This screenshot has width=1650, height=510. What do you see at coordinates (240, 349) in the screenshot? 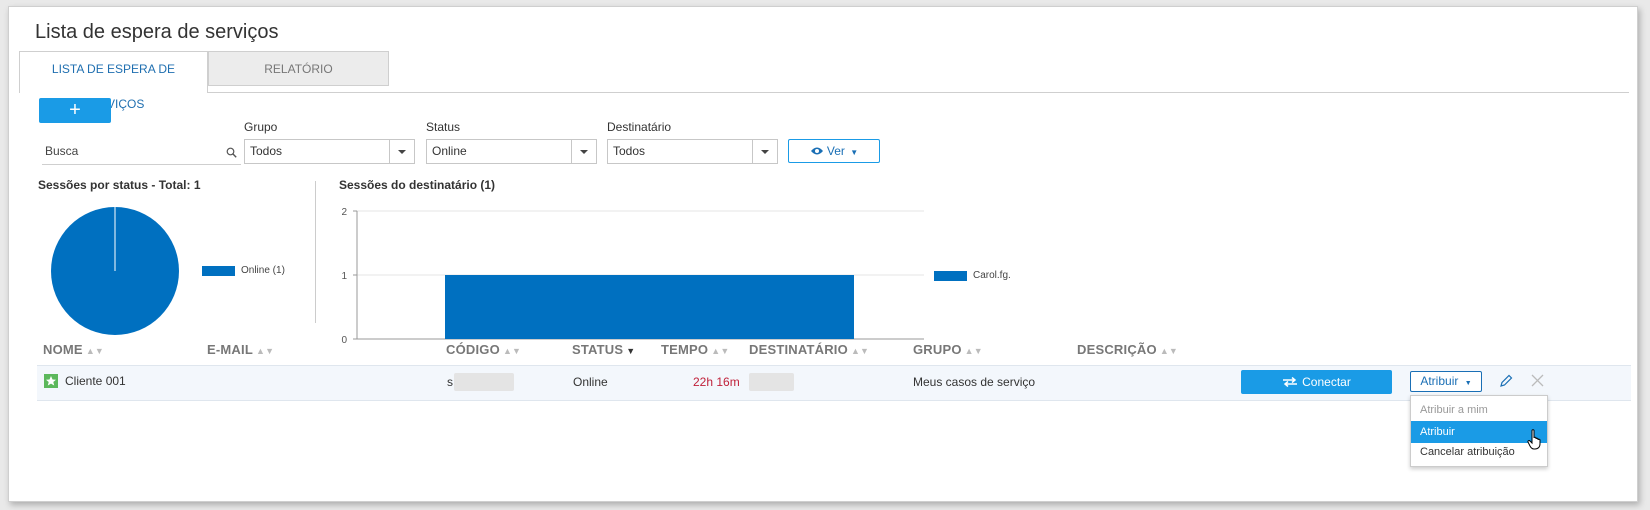
I see `column-header-email: E-MAIL ▲▼` at bounding box center [240, 349].